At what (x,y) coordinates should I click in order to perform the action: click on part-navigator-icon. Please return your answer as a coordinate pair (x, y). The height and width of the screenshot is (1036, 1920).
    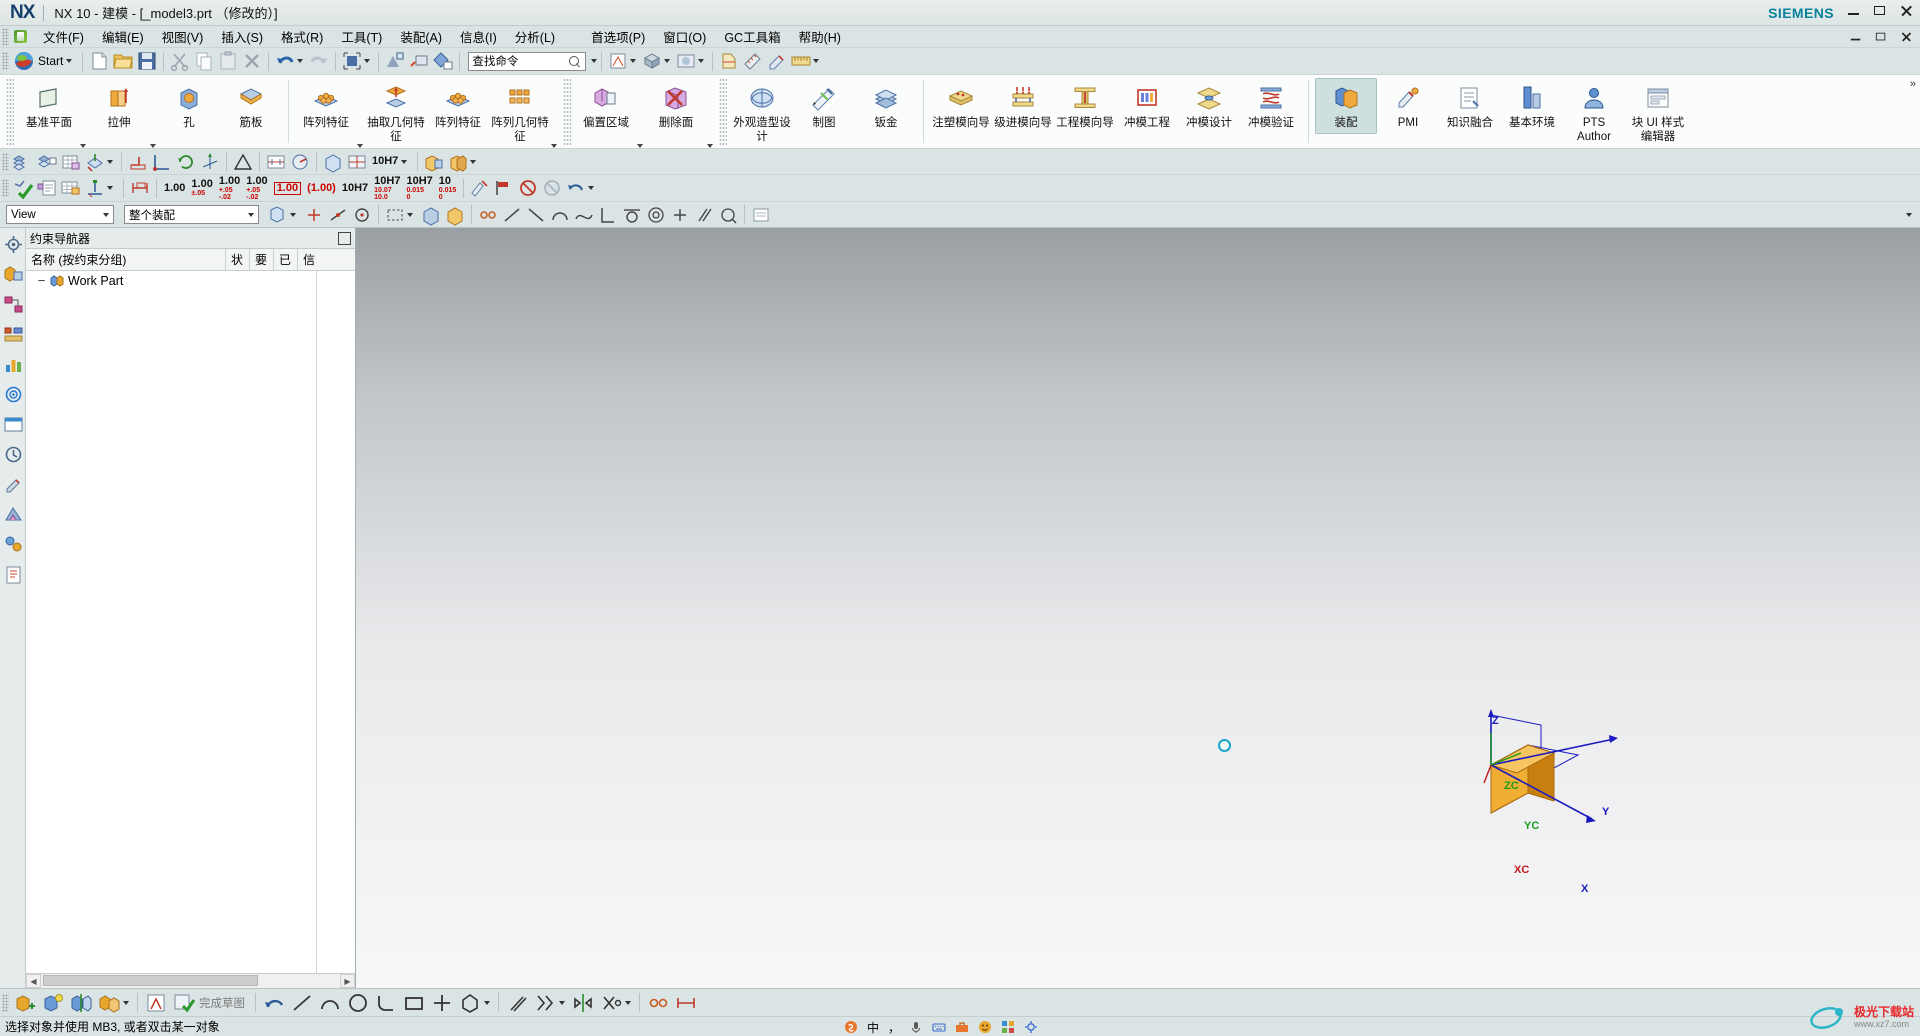
    Looking at the image, I should click on (12, 333).